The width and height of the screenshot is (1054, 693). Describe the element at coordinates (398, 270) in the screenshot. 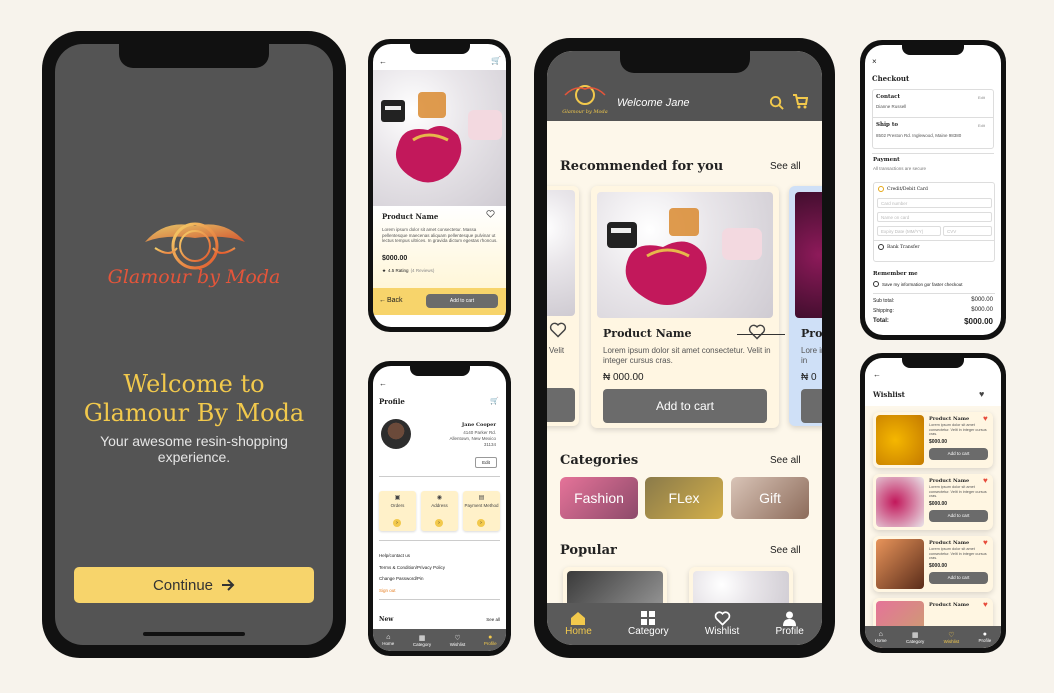

I see `rating-text: 4.5 Rating` at that location.